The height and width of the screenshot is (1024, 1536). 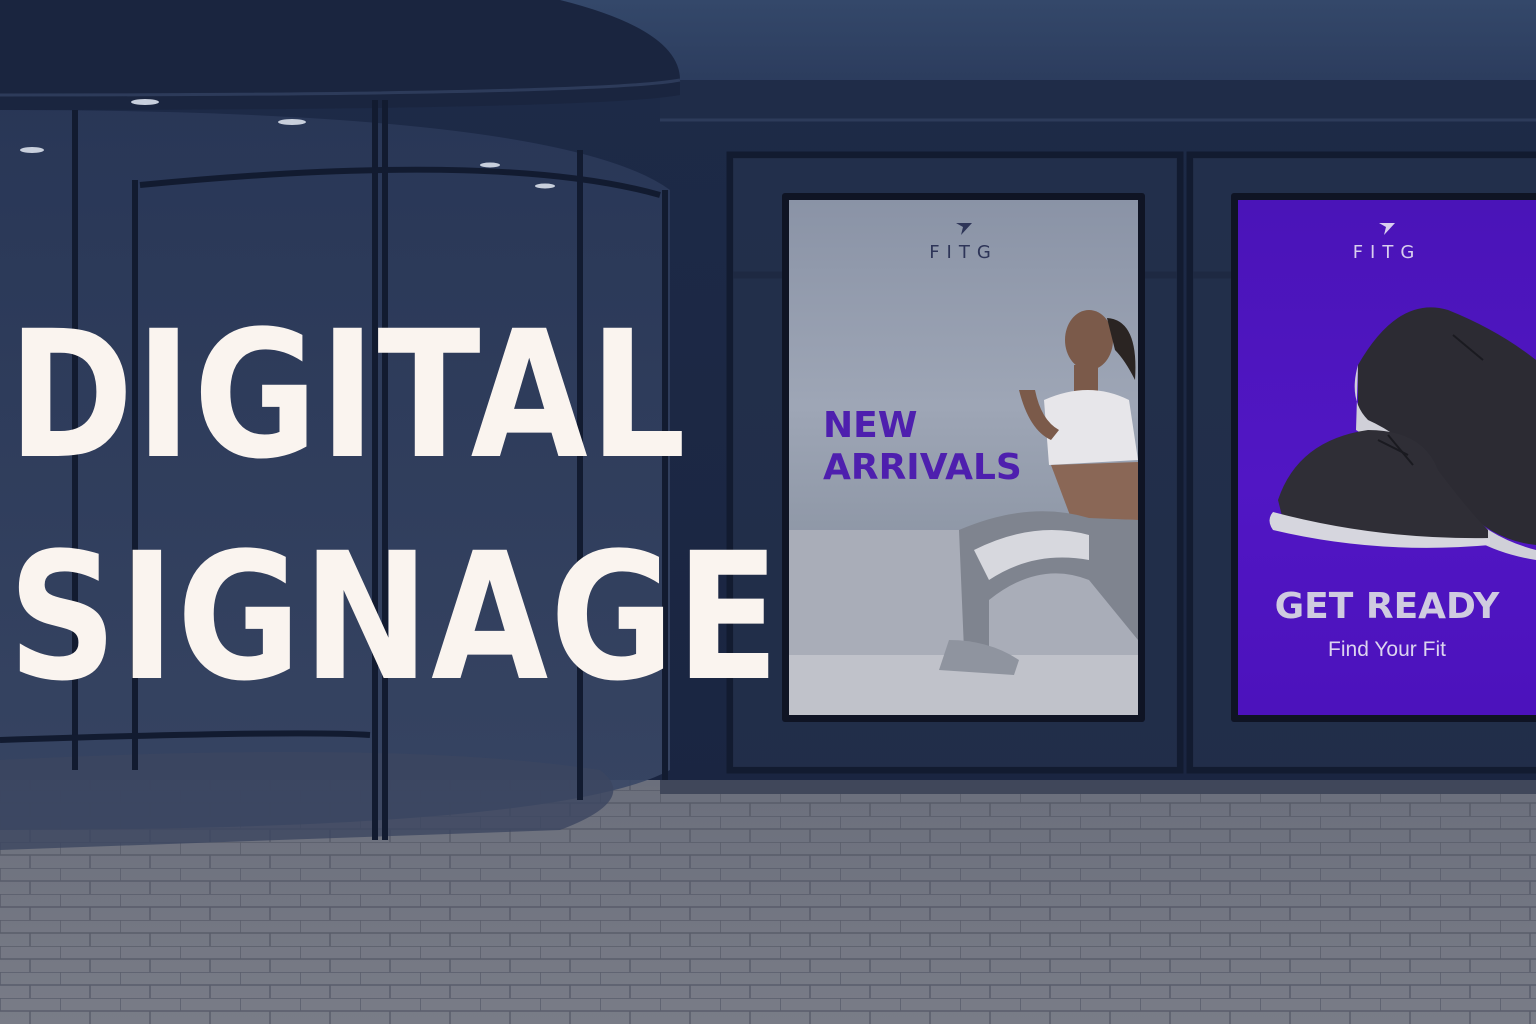 I want to click on promo-tagline: NEW ARRIVALS, so click(x=922, y=447).